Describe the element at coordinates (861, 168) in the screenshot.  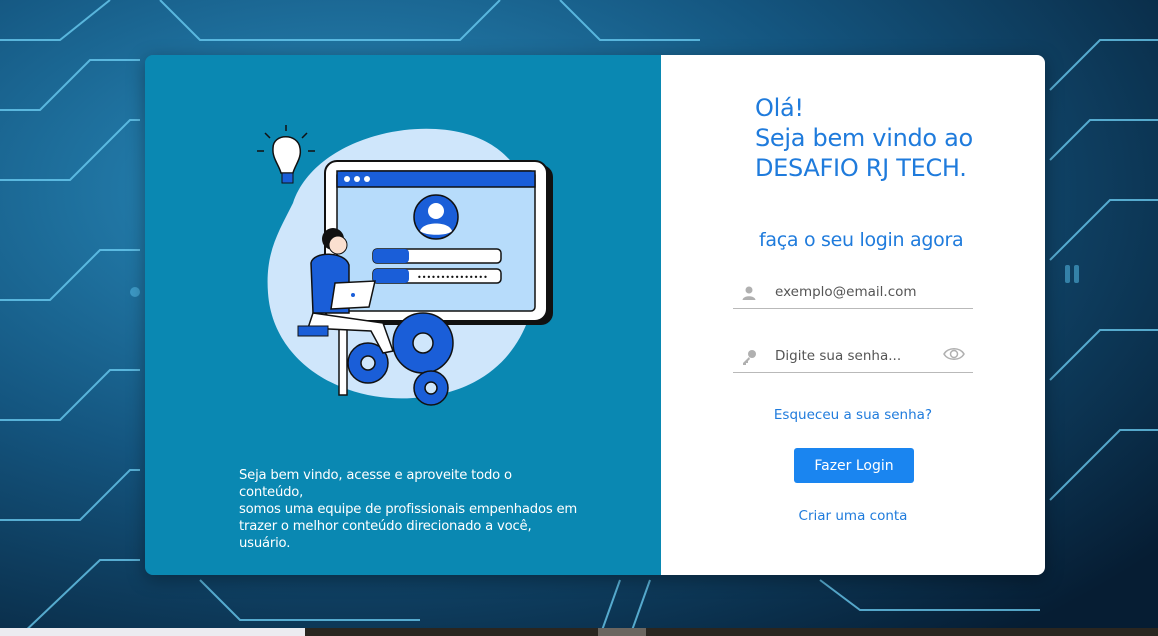
I see `greeting-line: DESAFIO RJ TECH.` at that location.